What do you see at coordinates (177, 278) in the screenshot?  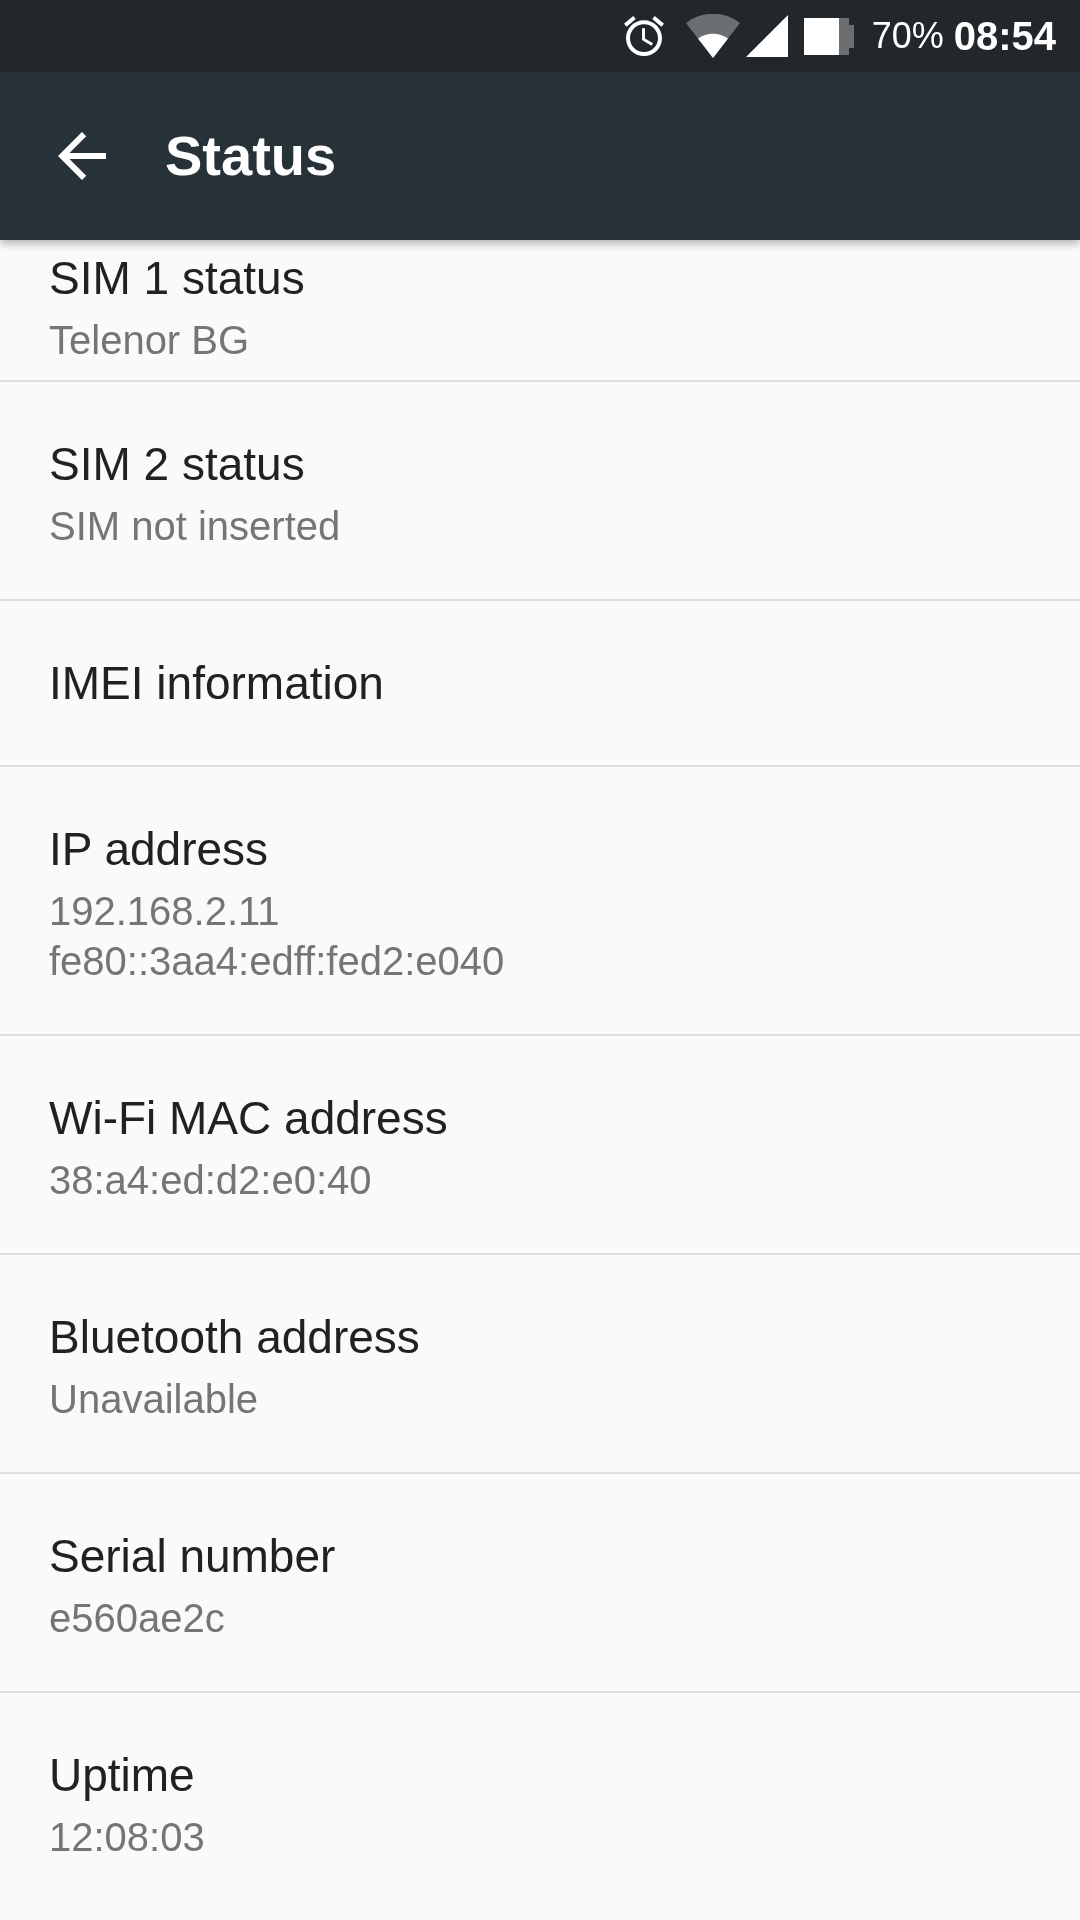 I see `item-title: SIM 1 status` at bounding box center [177, 278].